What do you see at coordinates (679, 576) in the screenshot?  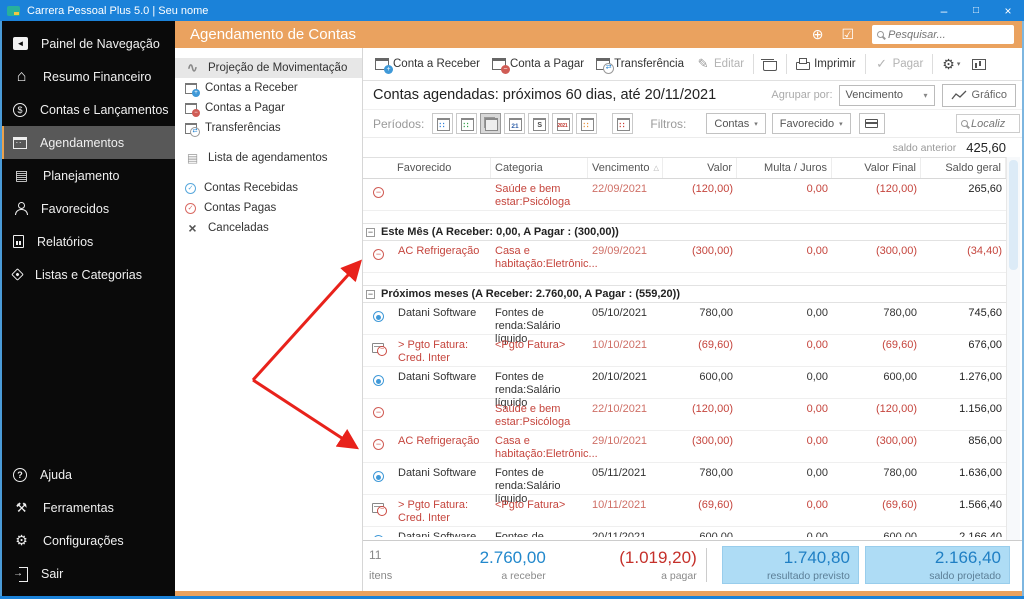 I see `payable-label: a pagar` at bounding box center [679, 576].